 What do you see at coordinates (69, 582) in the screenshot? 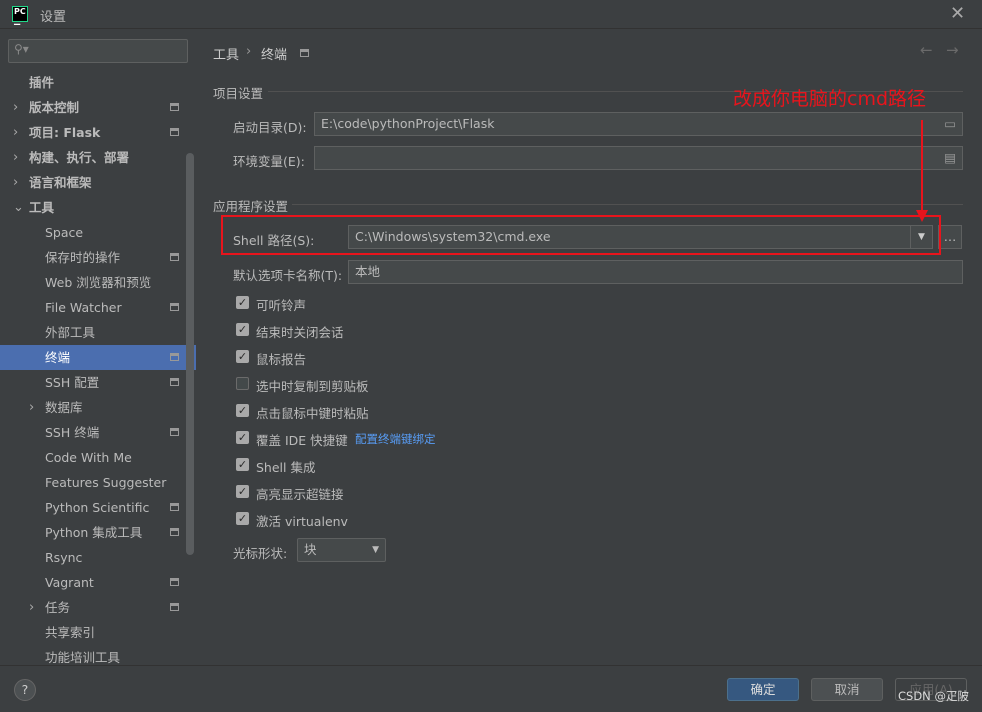
I see `sidebar-item-label: Vagrant` at bounding box center [69, 582].